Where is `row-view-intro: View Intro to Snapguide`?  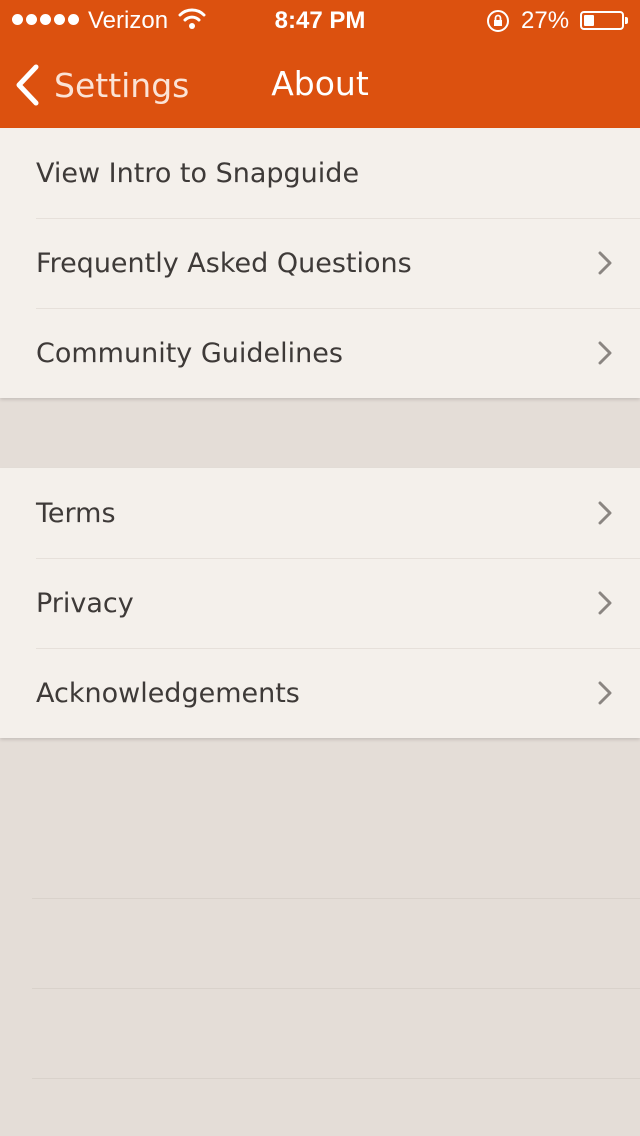
row-view-intro: View Intro to Snapguide is located at coordinates (320, 173).